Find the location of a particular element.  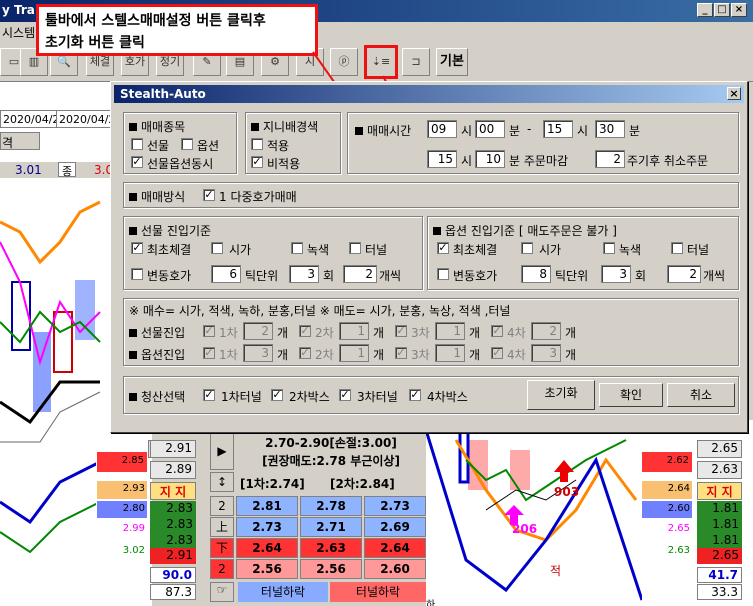

dialog-close-button: × is located at coordinates (734, 93).